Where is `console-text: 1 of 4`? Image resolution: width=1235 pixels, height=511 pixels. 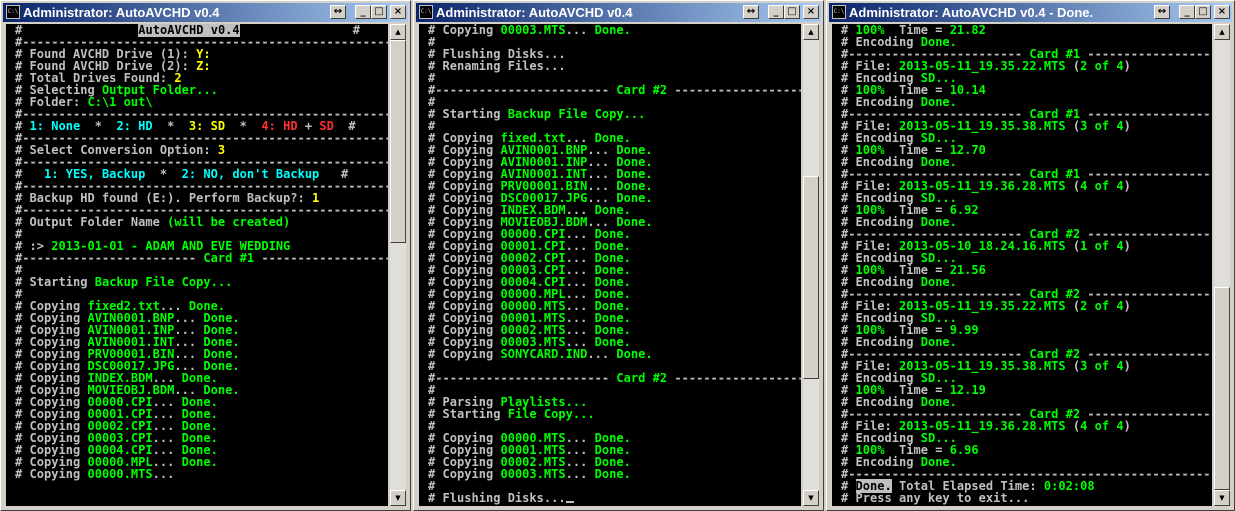
console-text: 1 of 4 is located at coordinates (1102, 246).